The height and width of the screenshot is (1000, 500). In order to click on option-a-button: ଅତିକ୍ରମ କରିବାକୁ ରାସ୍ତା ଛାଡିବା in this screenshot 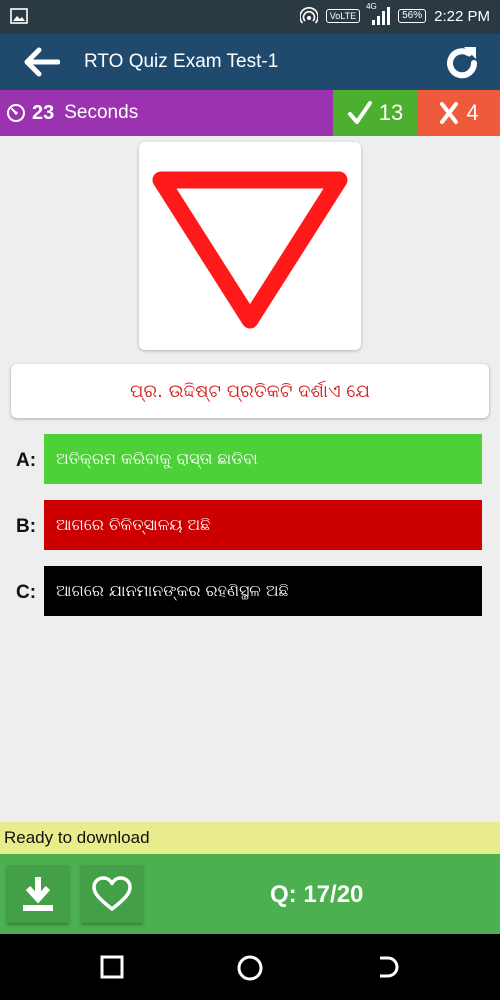, I will do `click(263, 459)`.